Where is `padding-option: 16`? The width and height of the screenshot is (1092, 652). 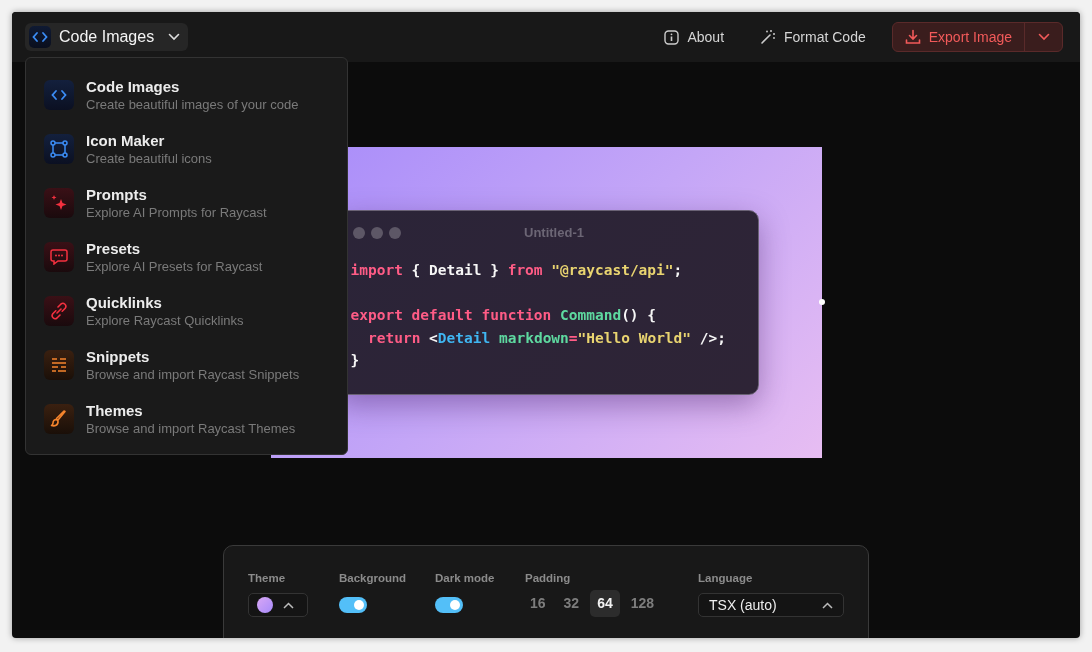
padding-option: 16 is located at coordinates (538, 604).